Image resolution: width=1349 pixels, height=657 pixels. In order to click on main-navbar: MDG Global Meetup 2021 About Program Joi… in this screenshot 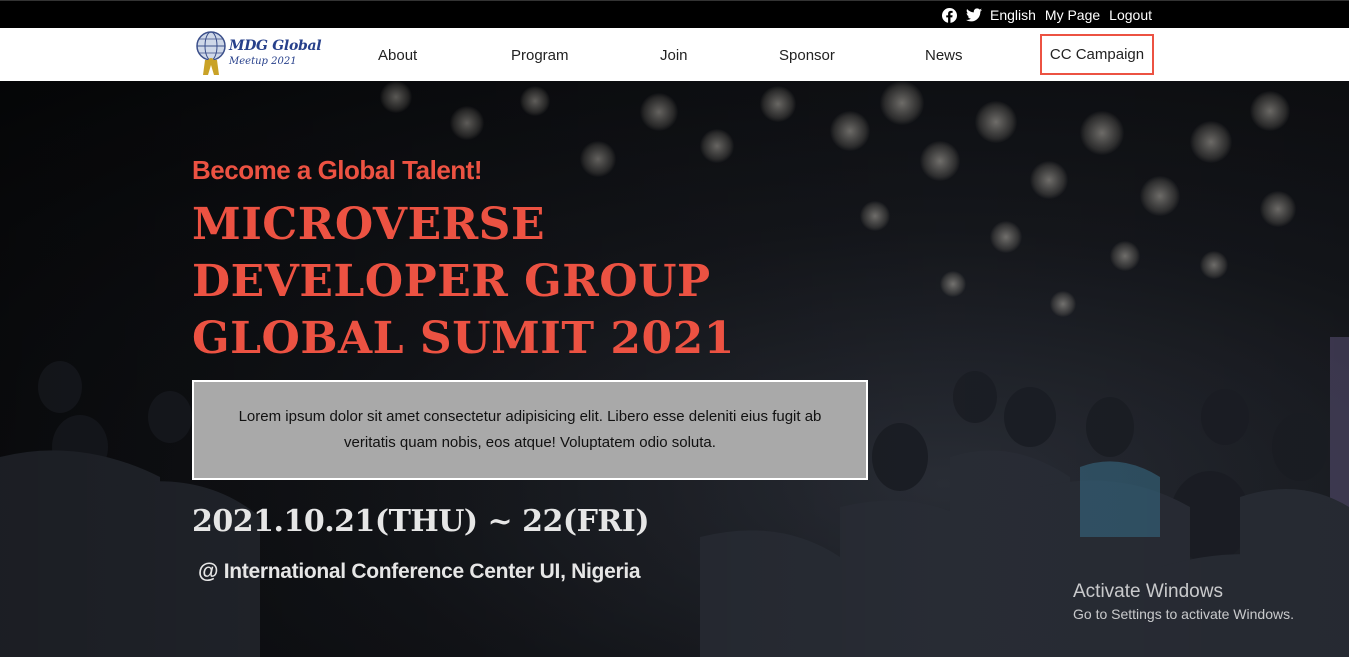, I will do `click(674, 54)`.